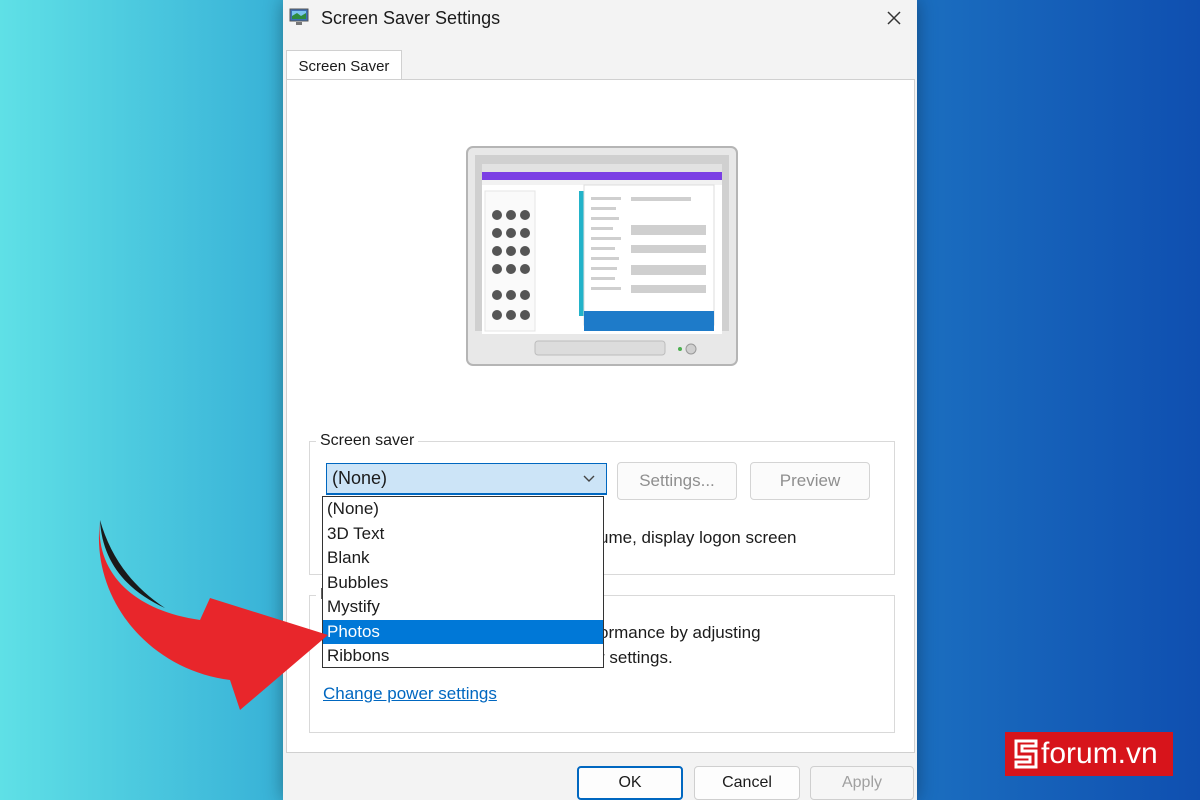  I want to click on window-title: Screen Saver Settings, so click(411, 18).